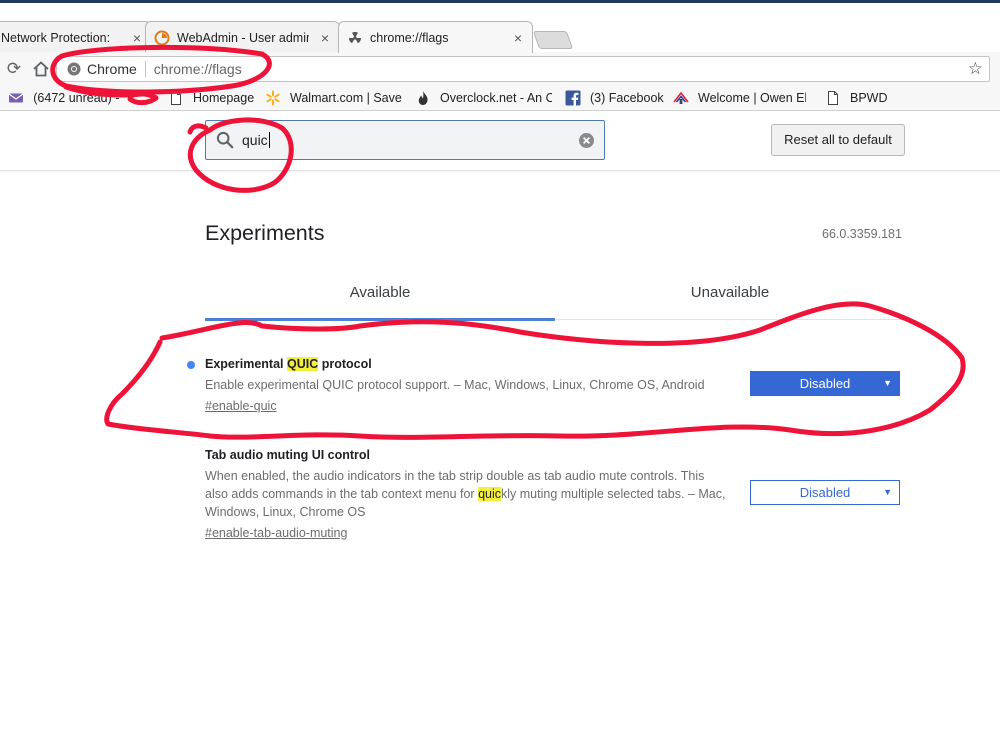  I want to click on address-bar: Chrome chrome://flags ☆, so click(523, 69).